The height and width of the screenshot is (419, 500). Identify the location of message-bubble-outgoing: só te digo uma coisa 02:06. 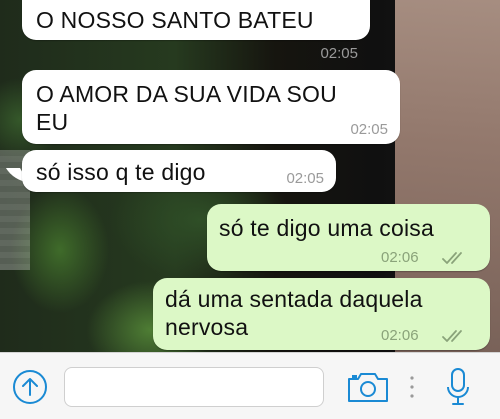
(348, 237).